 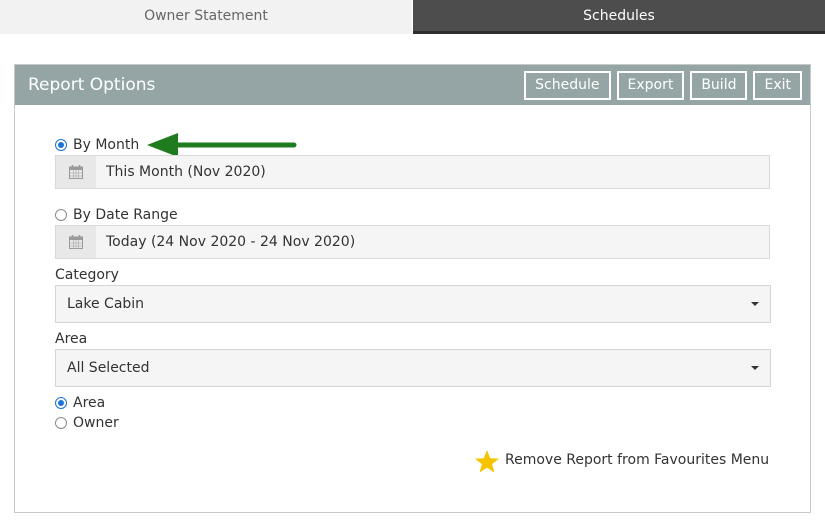 What do you see at coordinates (92, 85) in the screenshot?
I see `panel-title: Report Options` at bounding box center [92, 85].